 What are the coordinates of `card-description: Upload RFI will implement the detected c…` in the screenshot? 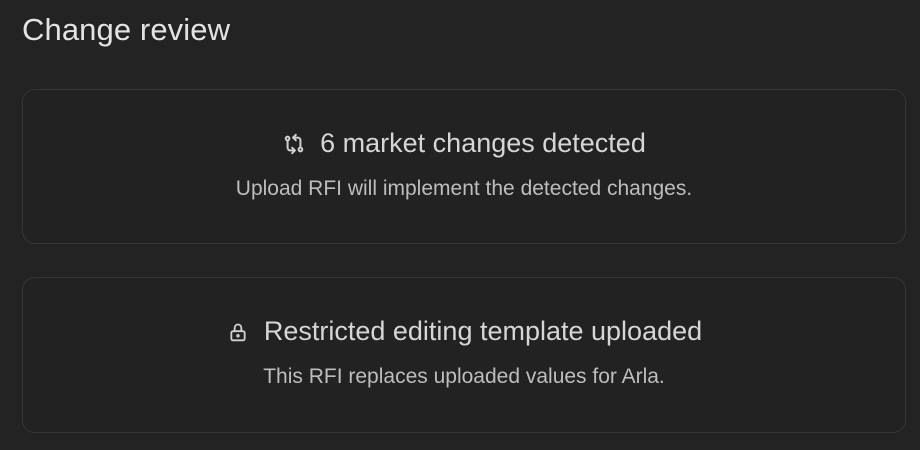 It's located at (464, 188).